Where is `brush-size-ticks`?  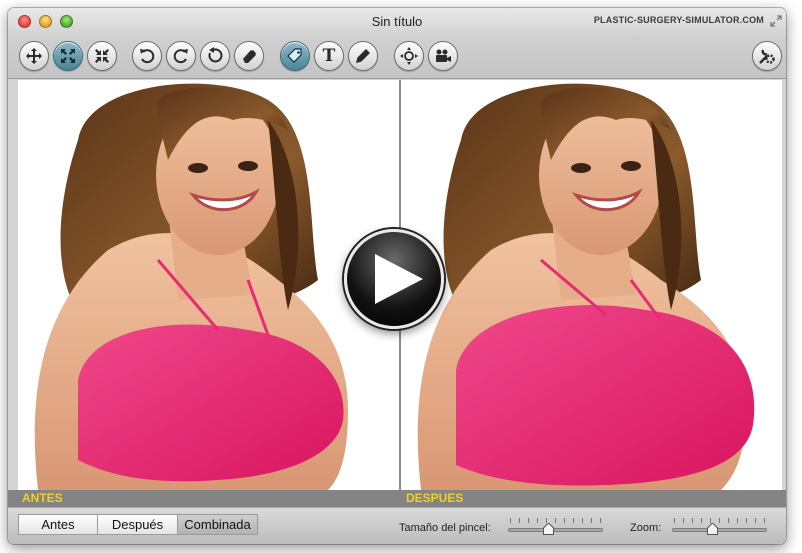
brush-size-ticks is located at coordinates (555, 520).